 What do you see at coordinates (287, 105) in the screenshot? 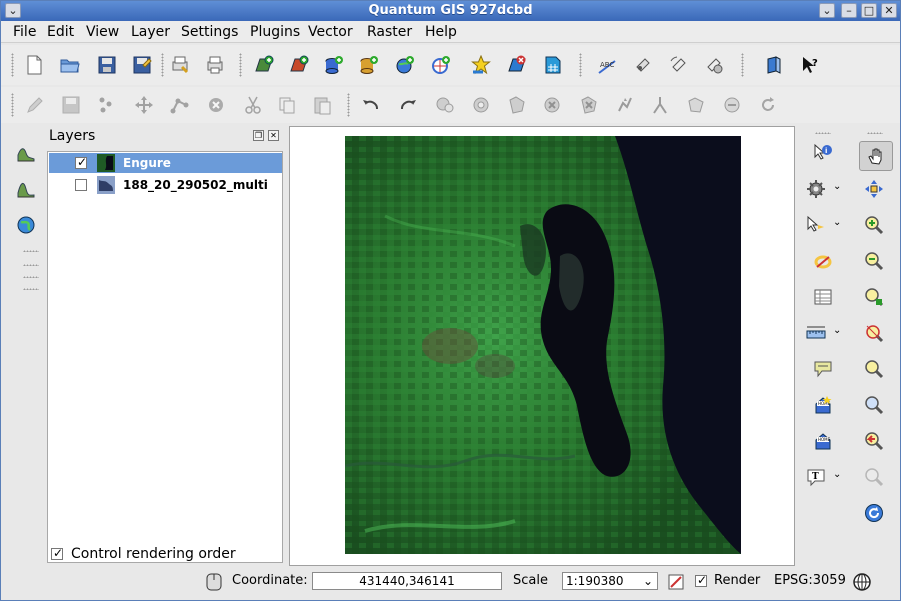
I see `copy-features-button` at bounding box center [287, 105].